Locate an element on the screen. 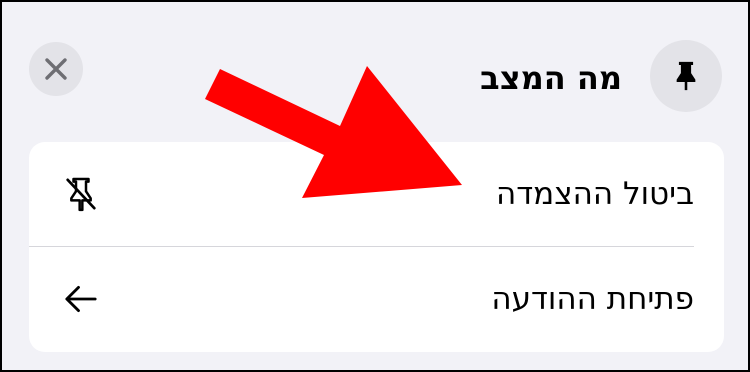 Image resolution: width=750 pixels, height=372 pixels. unpin-icon is located at coordinates (81, 194).